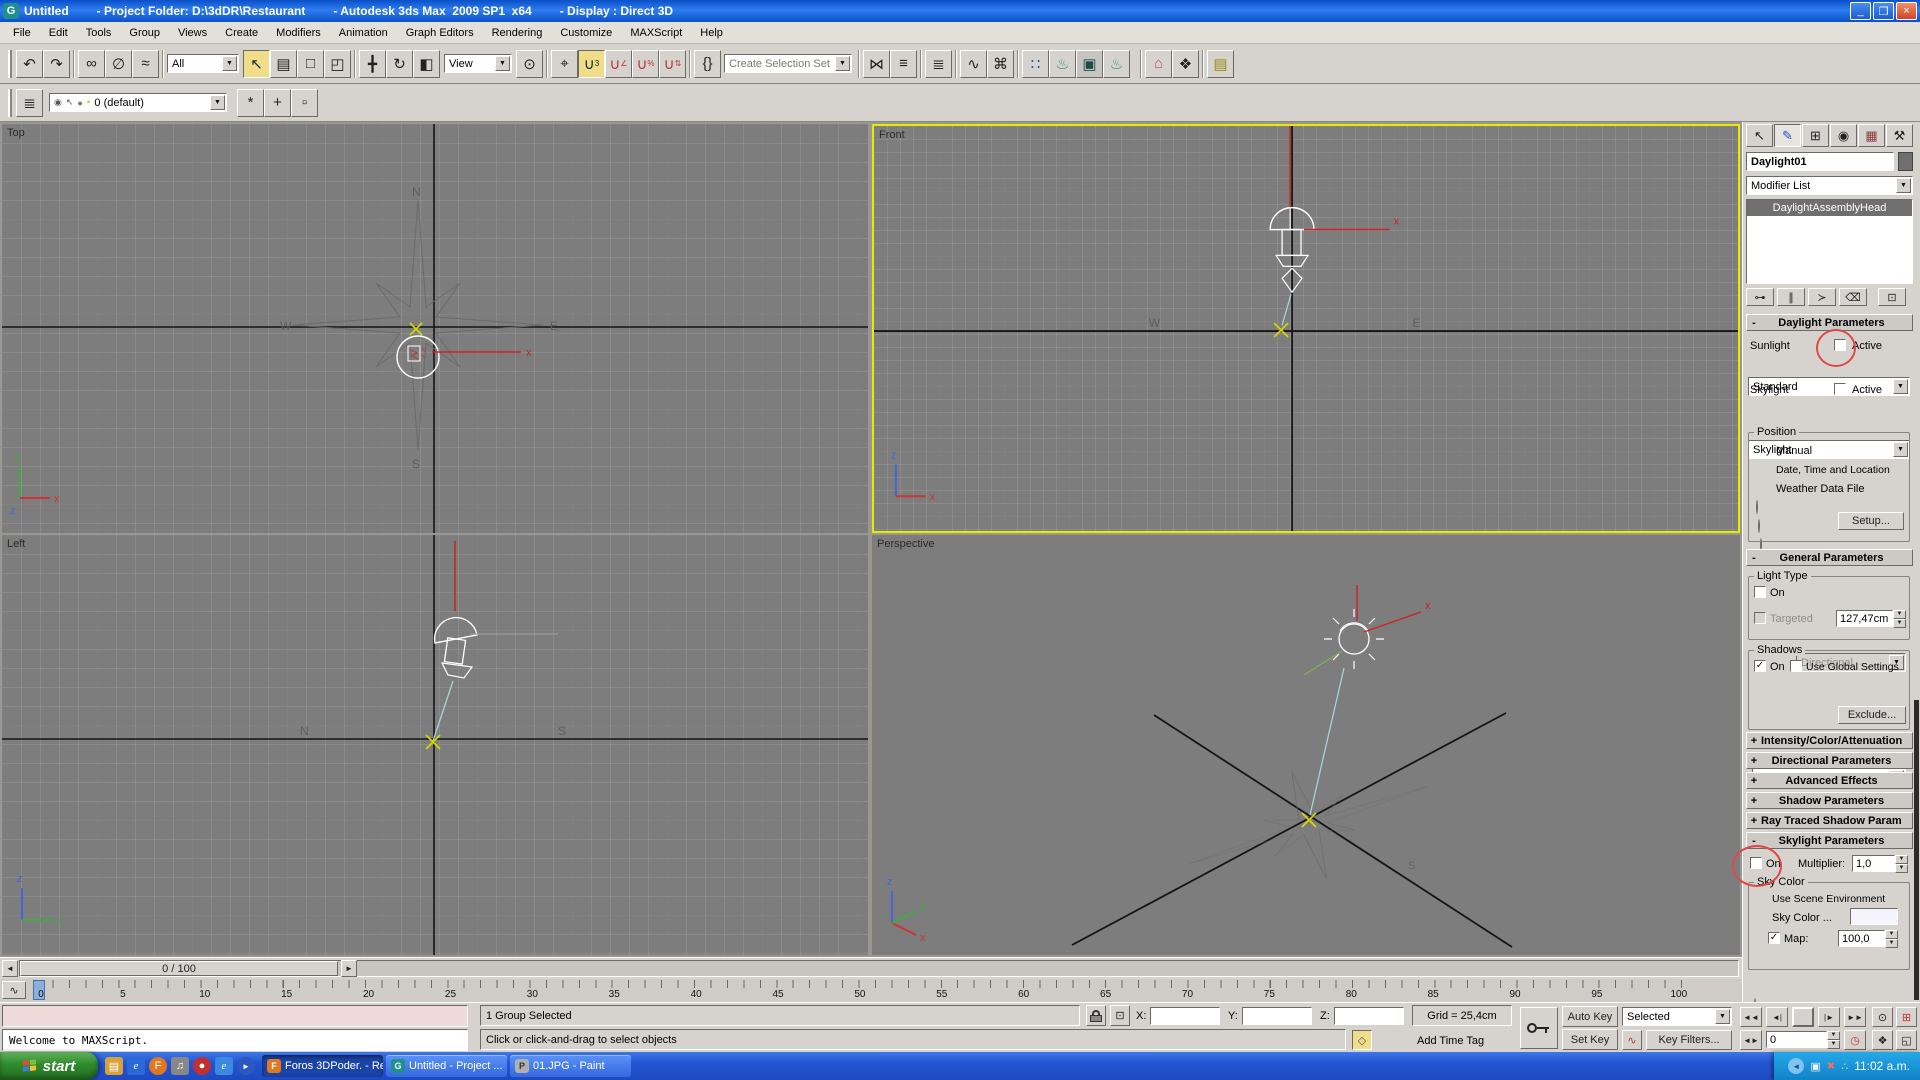 Image resolution: width=1920 pixels, height=1080 pixels. Describe the element at coordinates (1220, 63) in the screenshot. I see `measure-distance-button: ▤` at that location.